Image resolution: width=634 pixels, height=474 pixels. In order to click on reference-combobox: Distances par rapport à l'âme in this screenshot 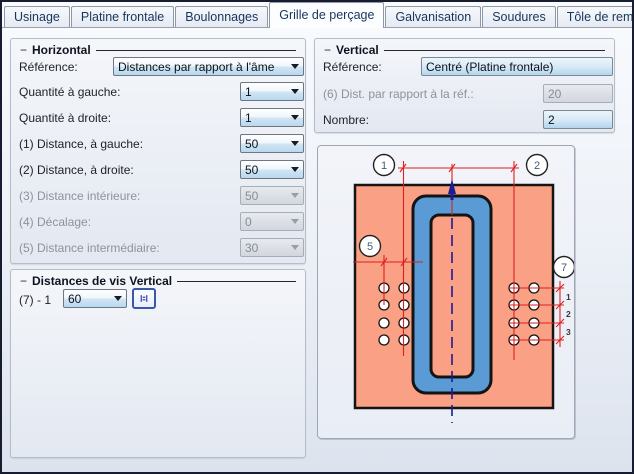, I will do `click(208, 66)`.